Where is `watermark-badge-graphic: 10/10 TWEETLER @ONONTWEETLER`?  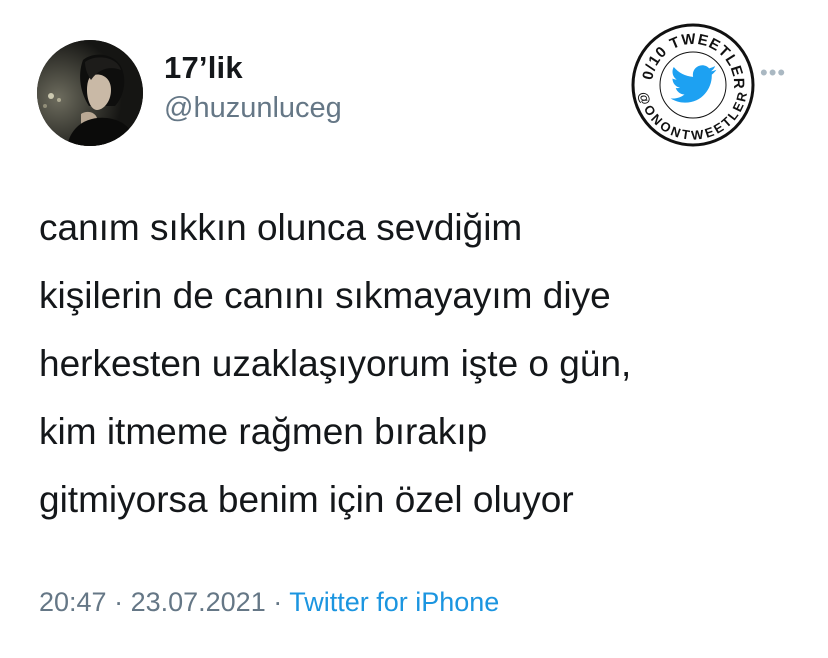 watermark-badge-graphic: 10/10 TWEETLER @ONONTWEETLER is located at coordinates (690, 78).